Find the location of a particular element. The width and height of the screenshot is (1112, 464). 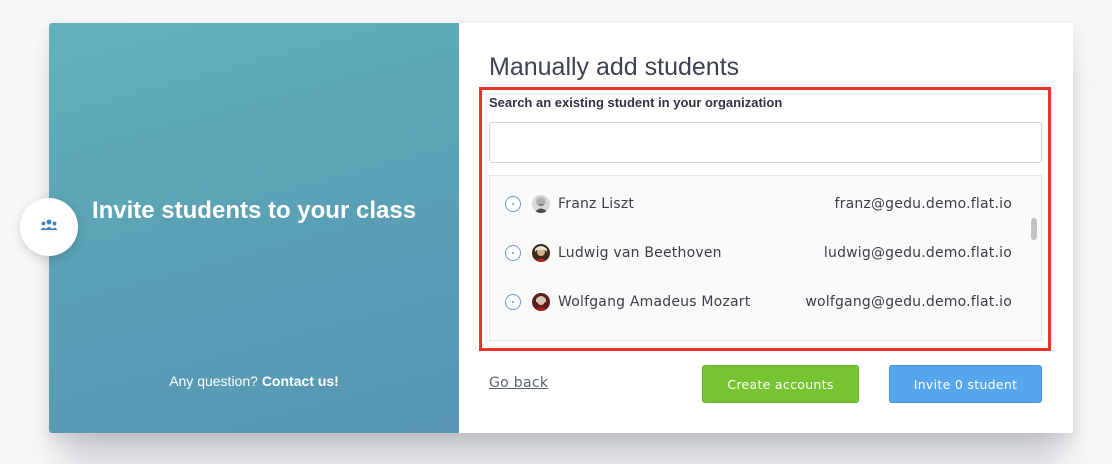

contact-link: Contact us! is located at coordinates (300, 381).